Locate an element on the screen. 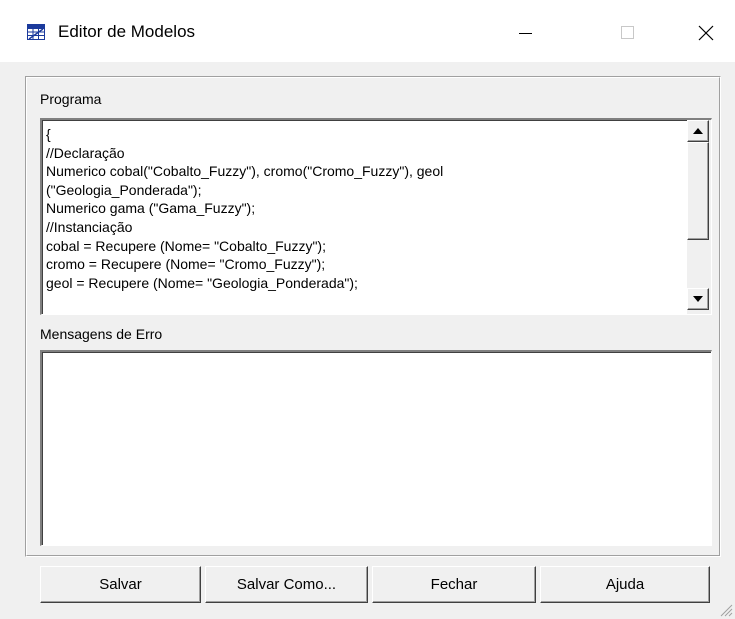  minimize-icon is located at coordinates (525, 33).